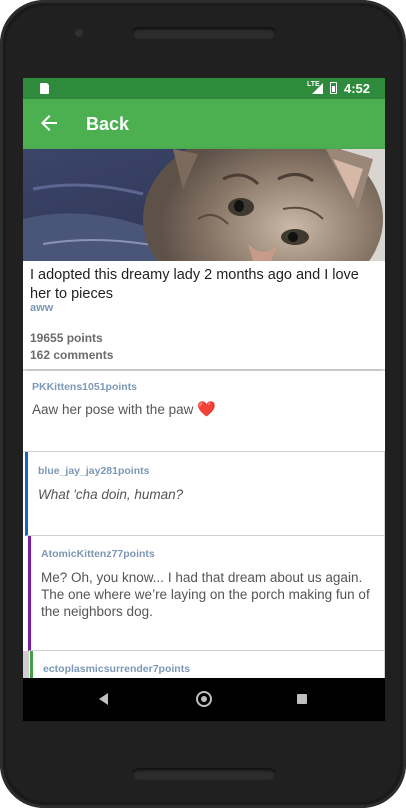 The image size is (406, 808). What do you see at coordinates (113, 409) in the screenshot?
I see `comment-text: Aaw her pose with the paw` at bounding box center [113, 409].